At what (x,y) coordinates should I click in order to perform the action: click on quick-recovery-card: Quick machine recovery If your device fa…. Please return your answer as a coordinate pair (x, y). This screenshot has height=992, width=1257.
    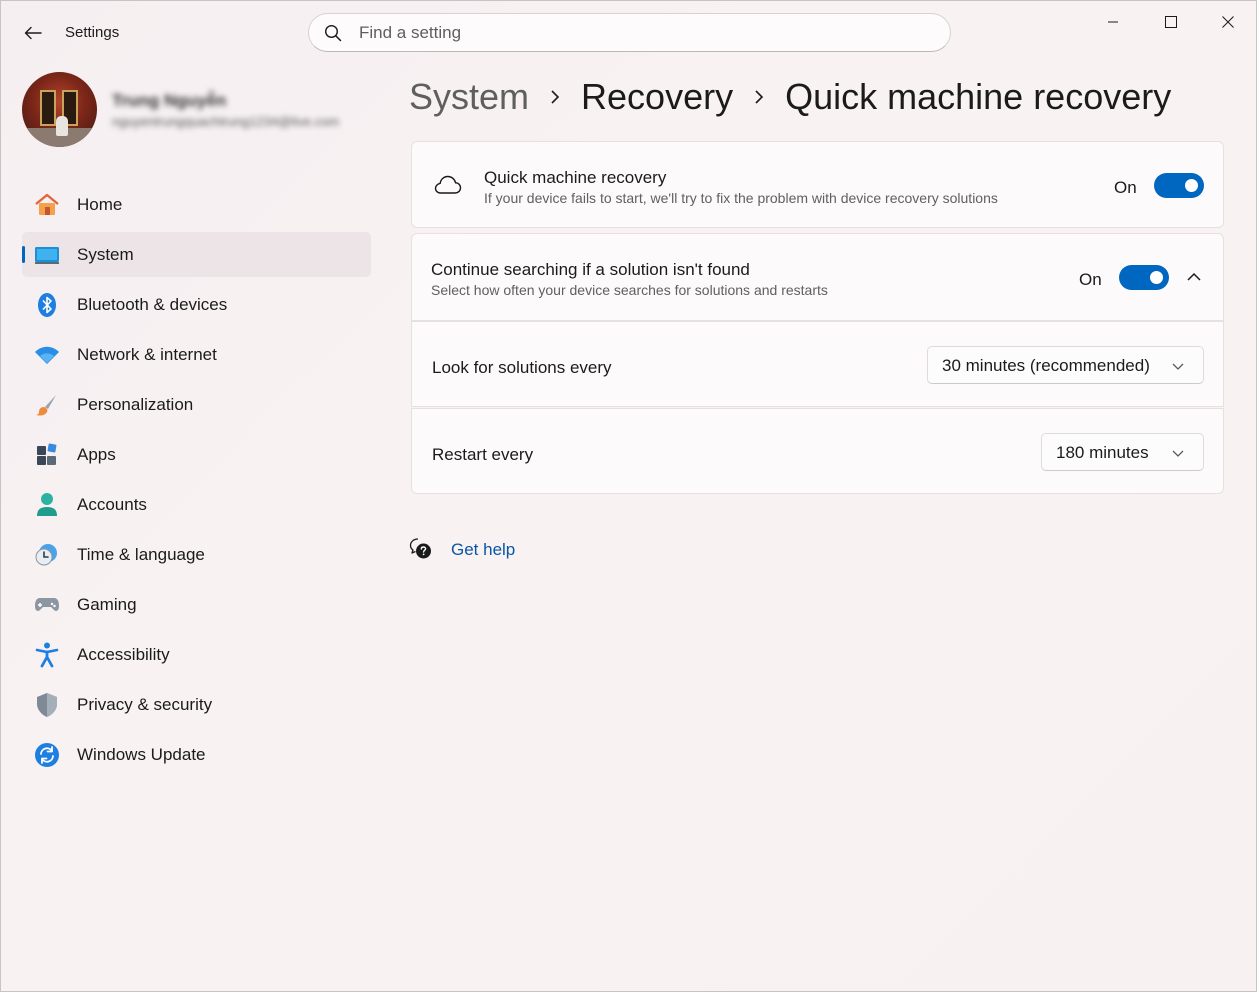
    Looking at the image, I should click on (817, 184).